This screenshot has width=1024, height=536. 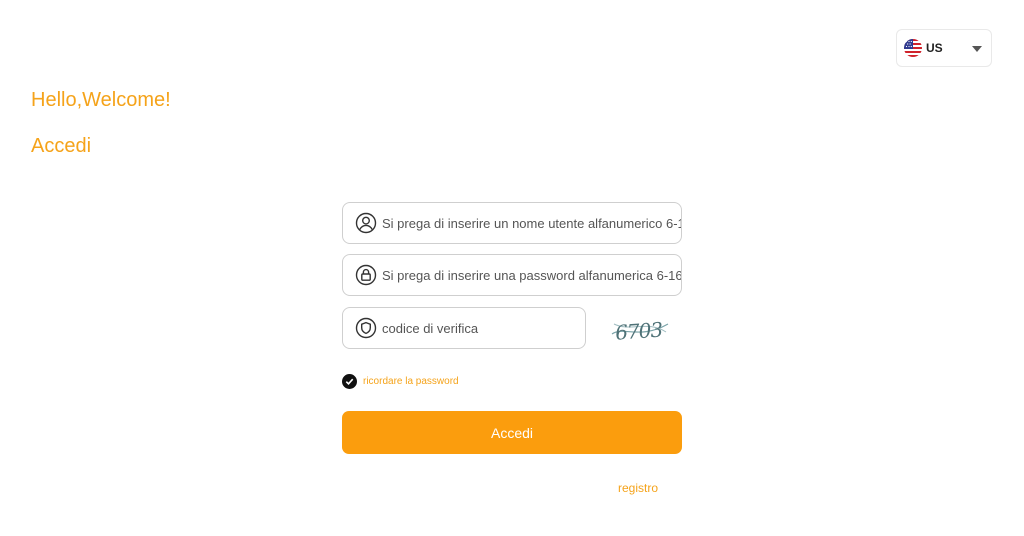 I want to click on captcha-image: 6703, so click(x=640, y=328).